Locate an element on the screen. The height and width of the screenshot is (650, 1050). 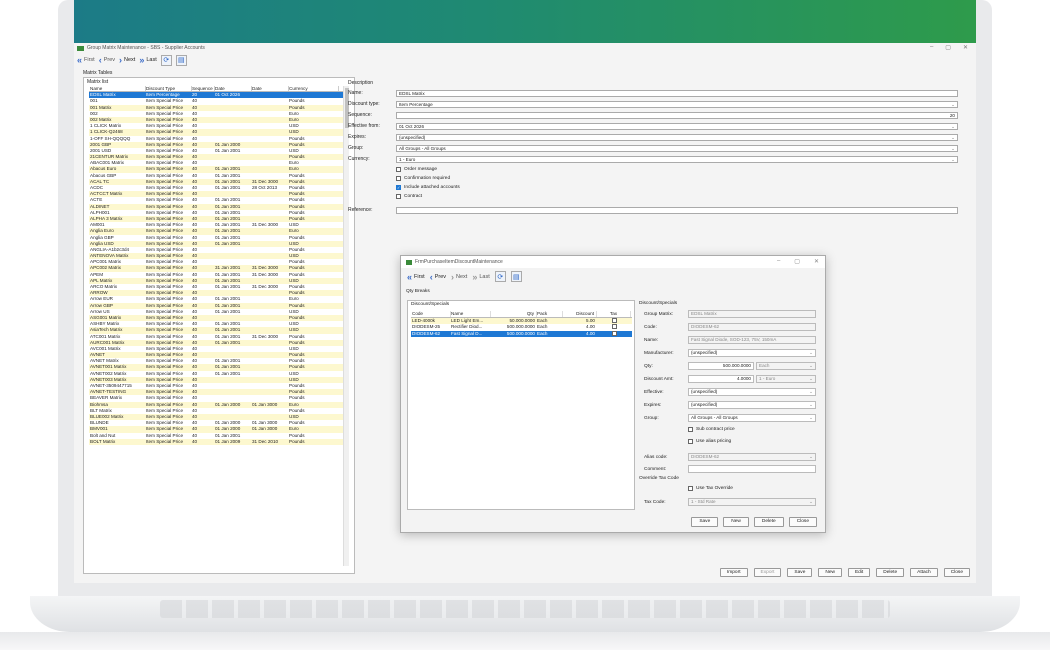
contract-checkbox: Contract is located at coordinates (409, 196).